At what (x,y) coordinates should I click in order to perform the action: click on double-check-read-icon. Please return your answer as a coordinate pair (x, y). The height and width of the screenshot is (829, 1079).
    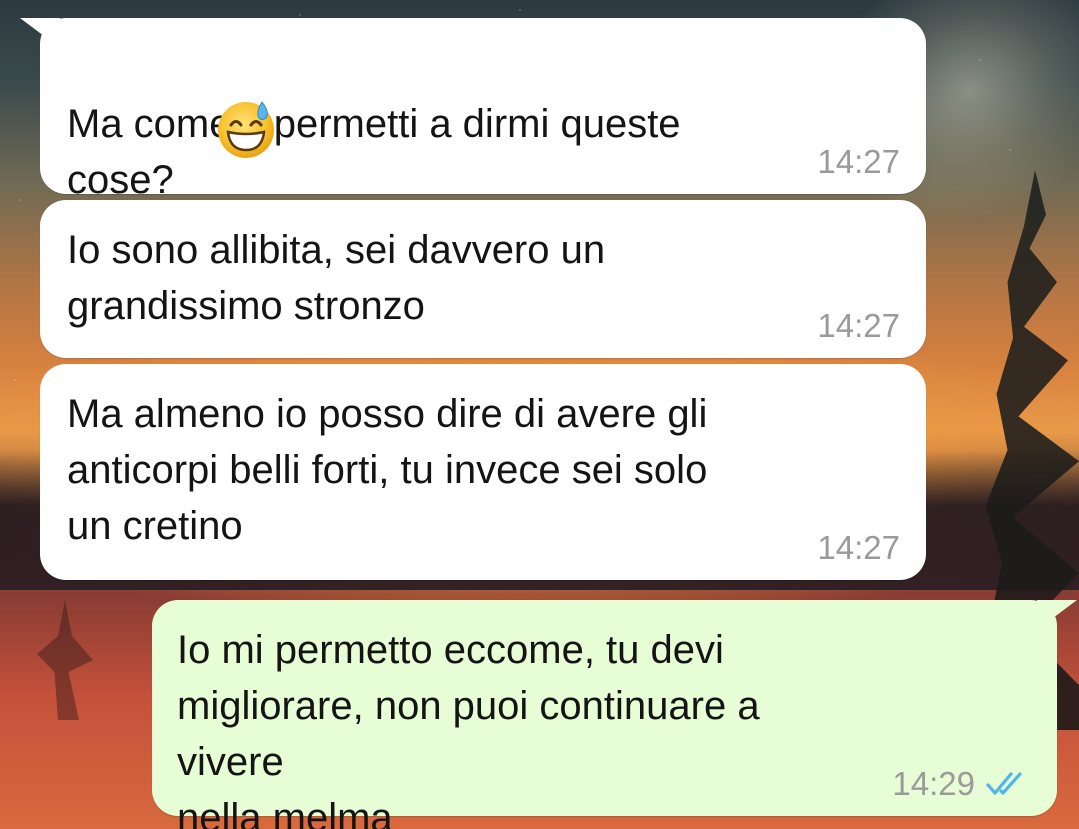
    Looking at the image, I should click on (1004, 783).